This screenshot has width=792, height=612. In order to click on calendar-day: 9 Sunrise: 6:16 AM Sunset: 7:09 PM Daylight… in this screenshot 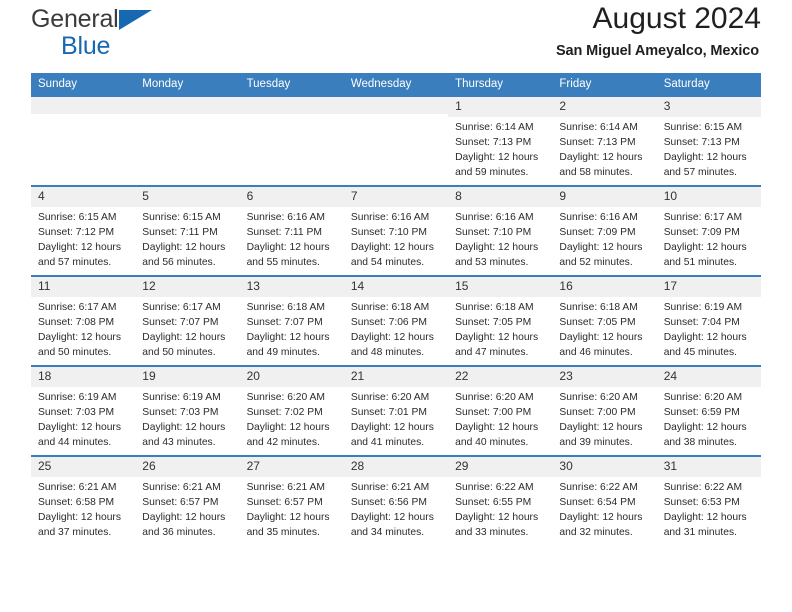, I will do `click(604, 231)`.